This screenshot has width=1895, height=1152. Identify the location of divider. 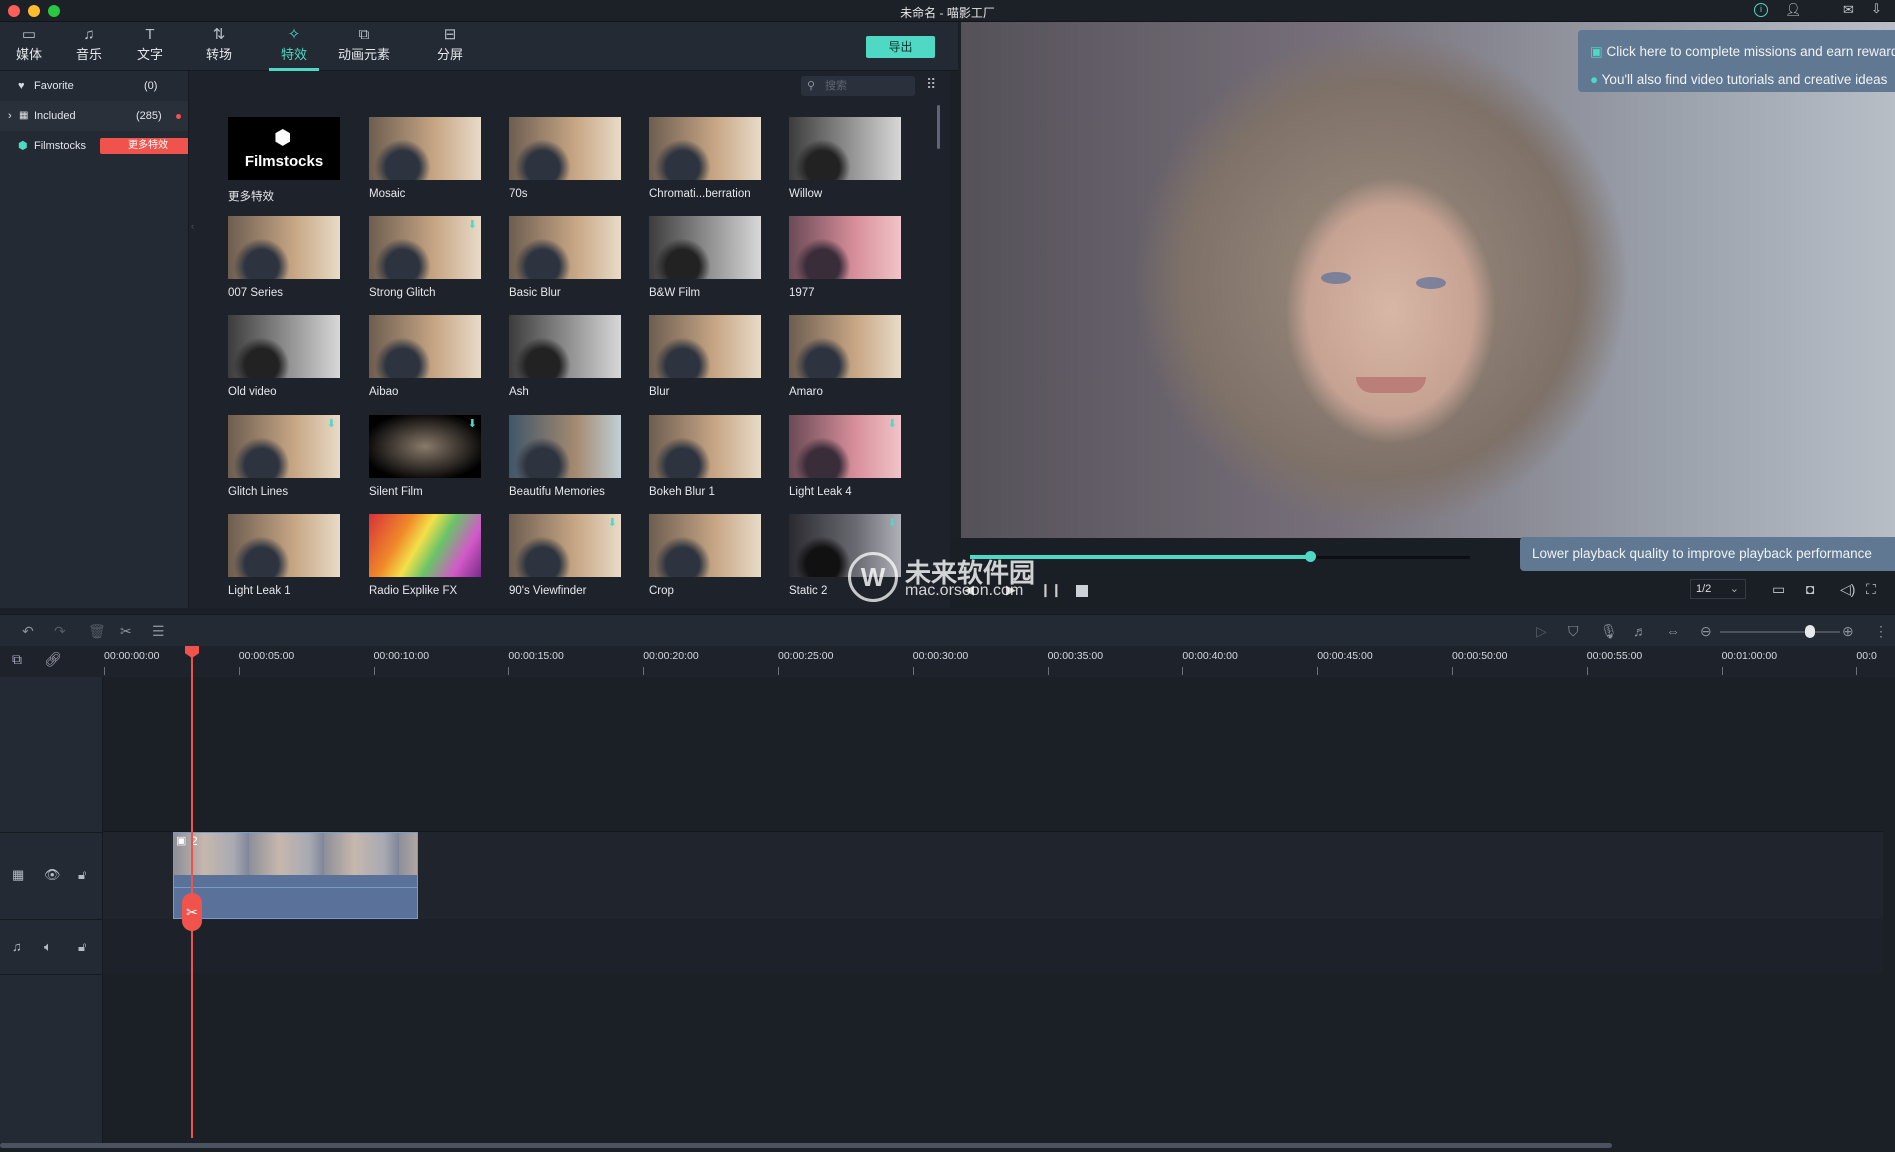
(51, 832).